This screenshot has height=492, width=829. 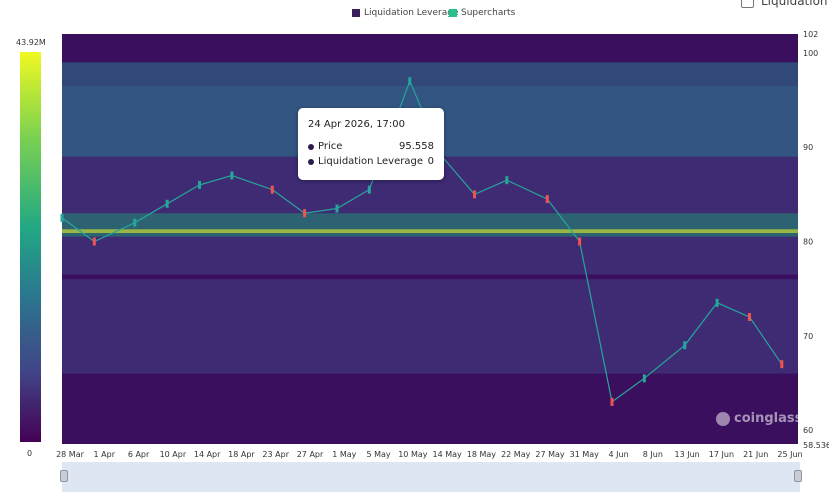 What do you see at coordinates (413, 454) in the screenshot?
I see `x-tick-label: 10 May` at bounding box center [413, 454].